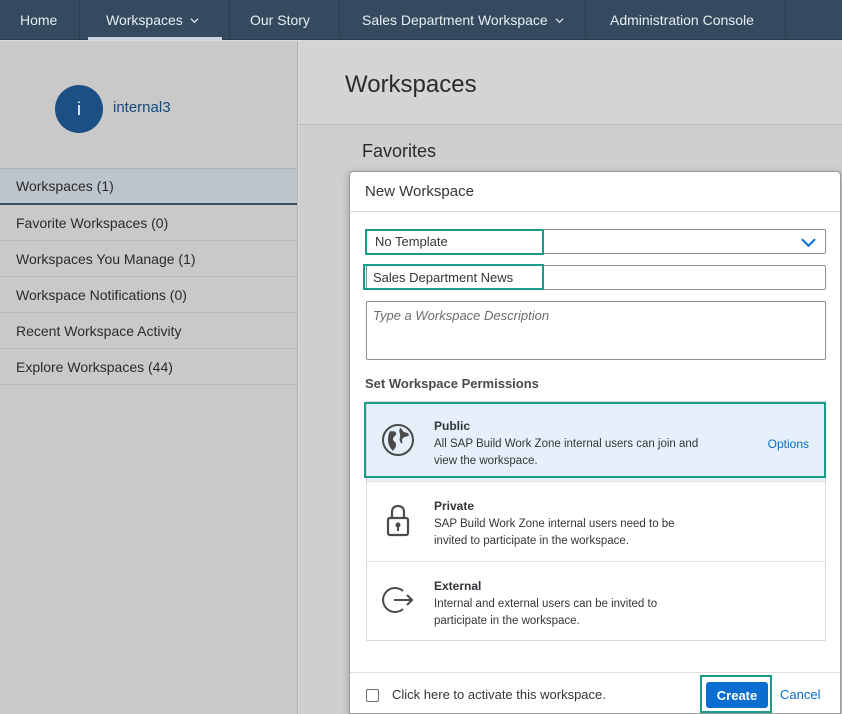 Image resolution: width=842 pixels, height=714 pixels. What do you see at coordinates (455, 20) in the screenshot?
I see `nav-sales-workspace-label: Sales Department Workspace` at bounding box center [455, 20].